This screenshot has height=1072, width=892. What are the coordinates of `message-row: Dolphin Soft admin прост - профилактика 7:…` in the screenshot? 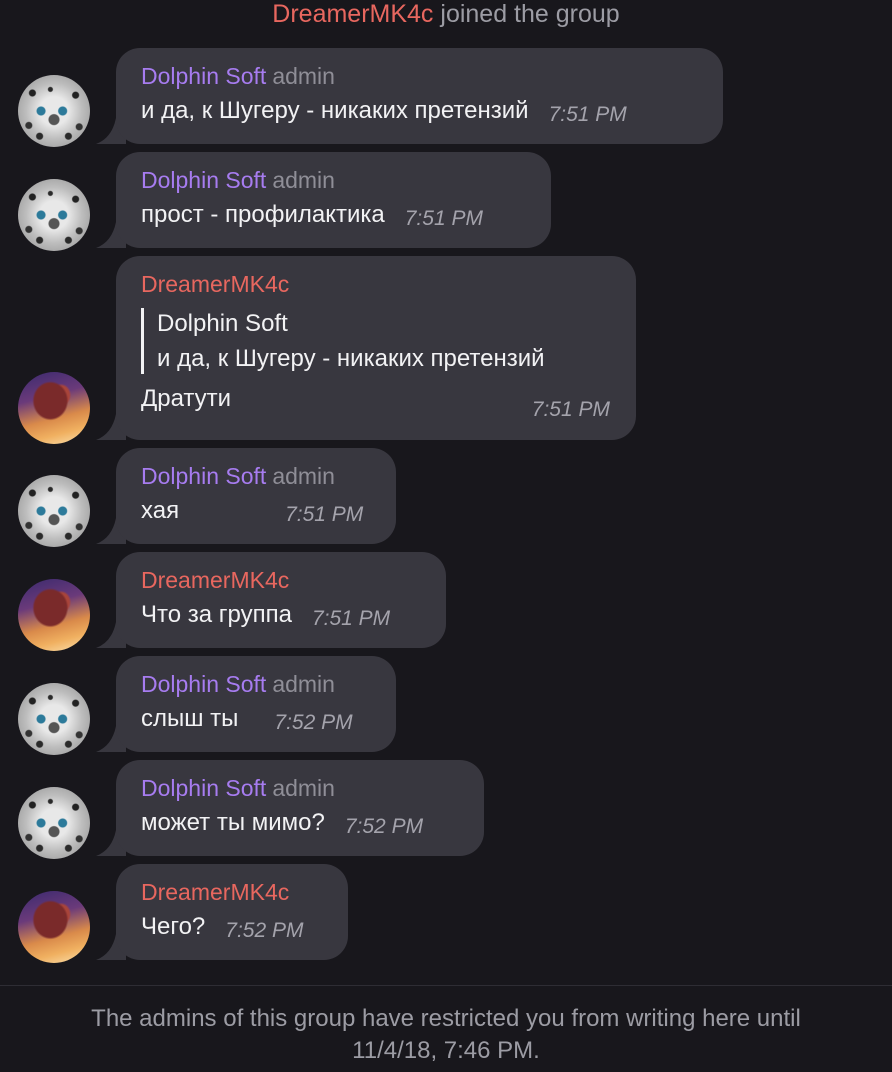 It's located at (446, 201).